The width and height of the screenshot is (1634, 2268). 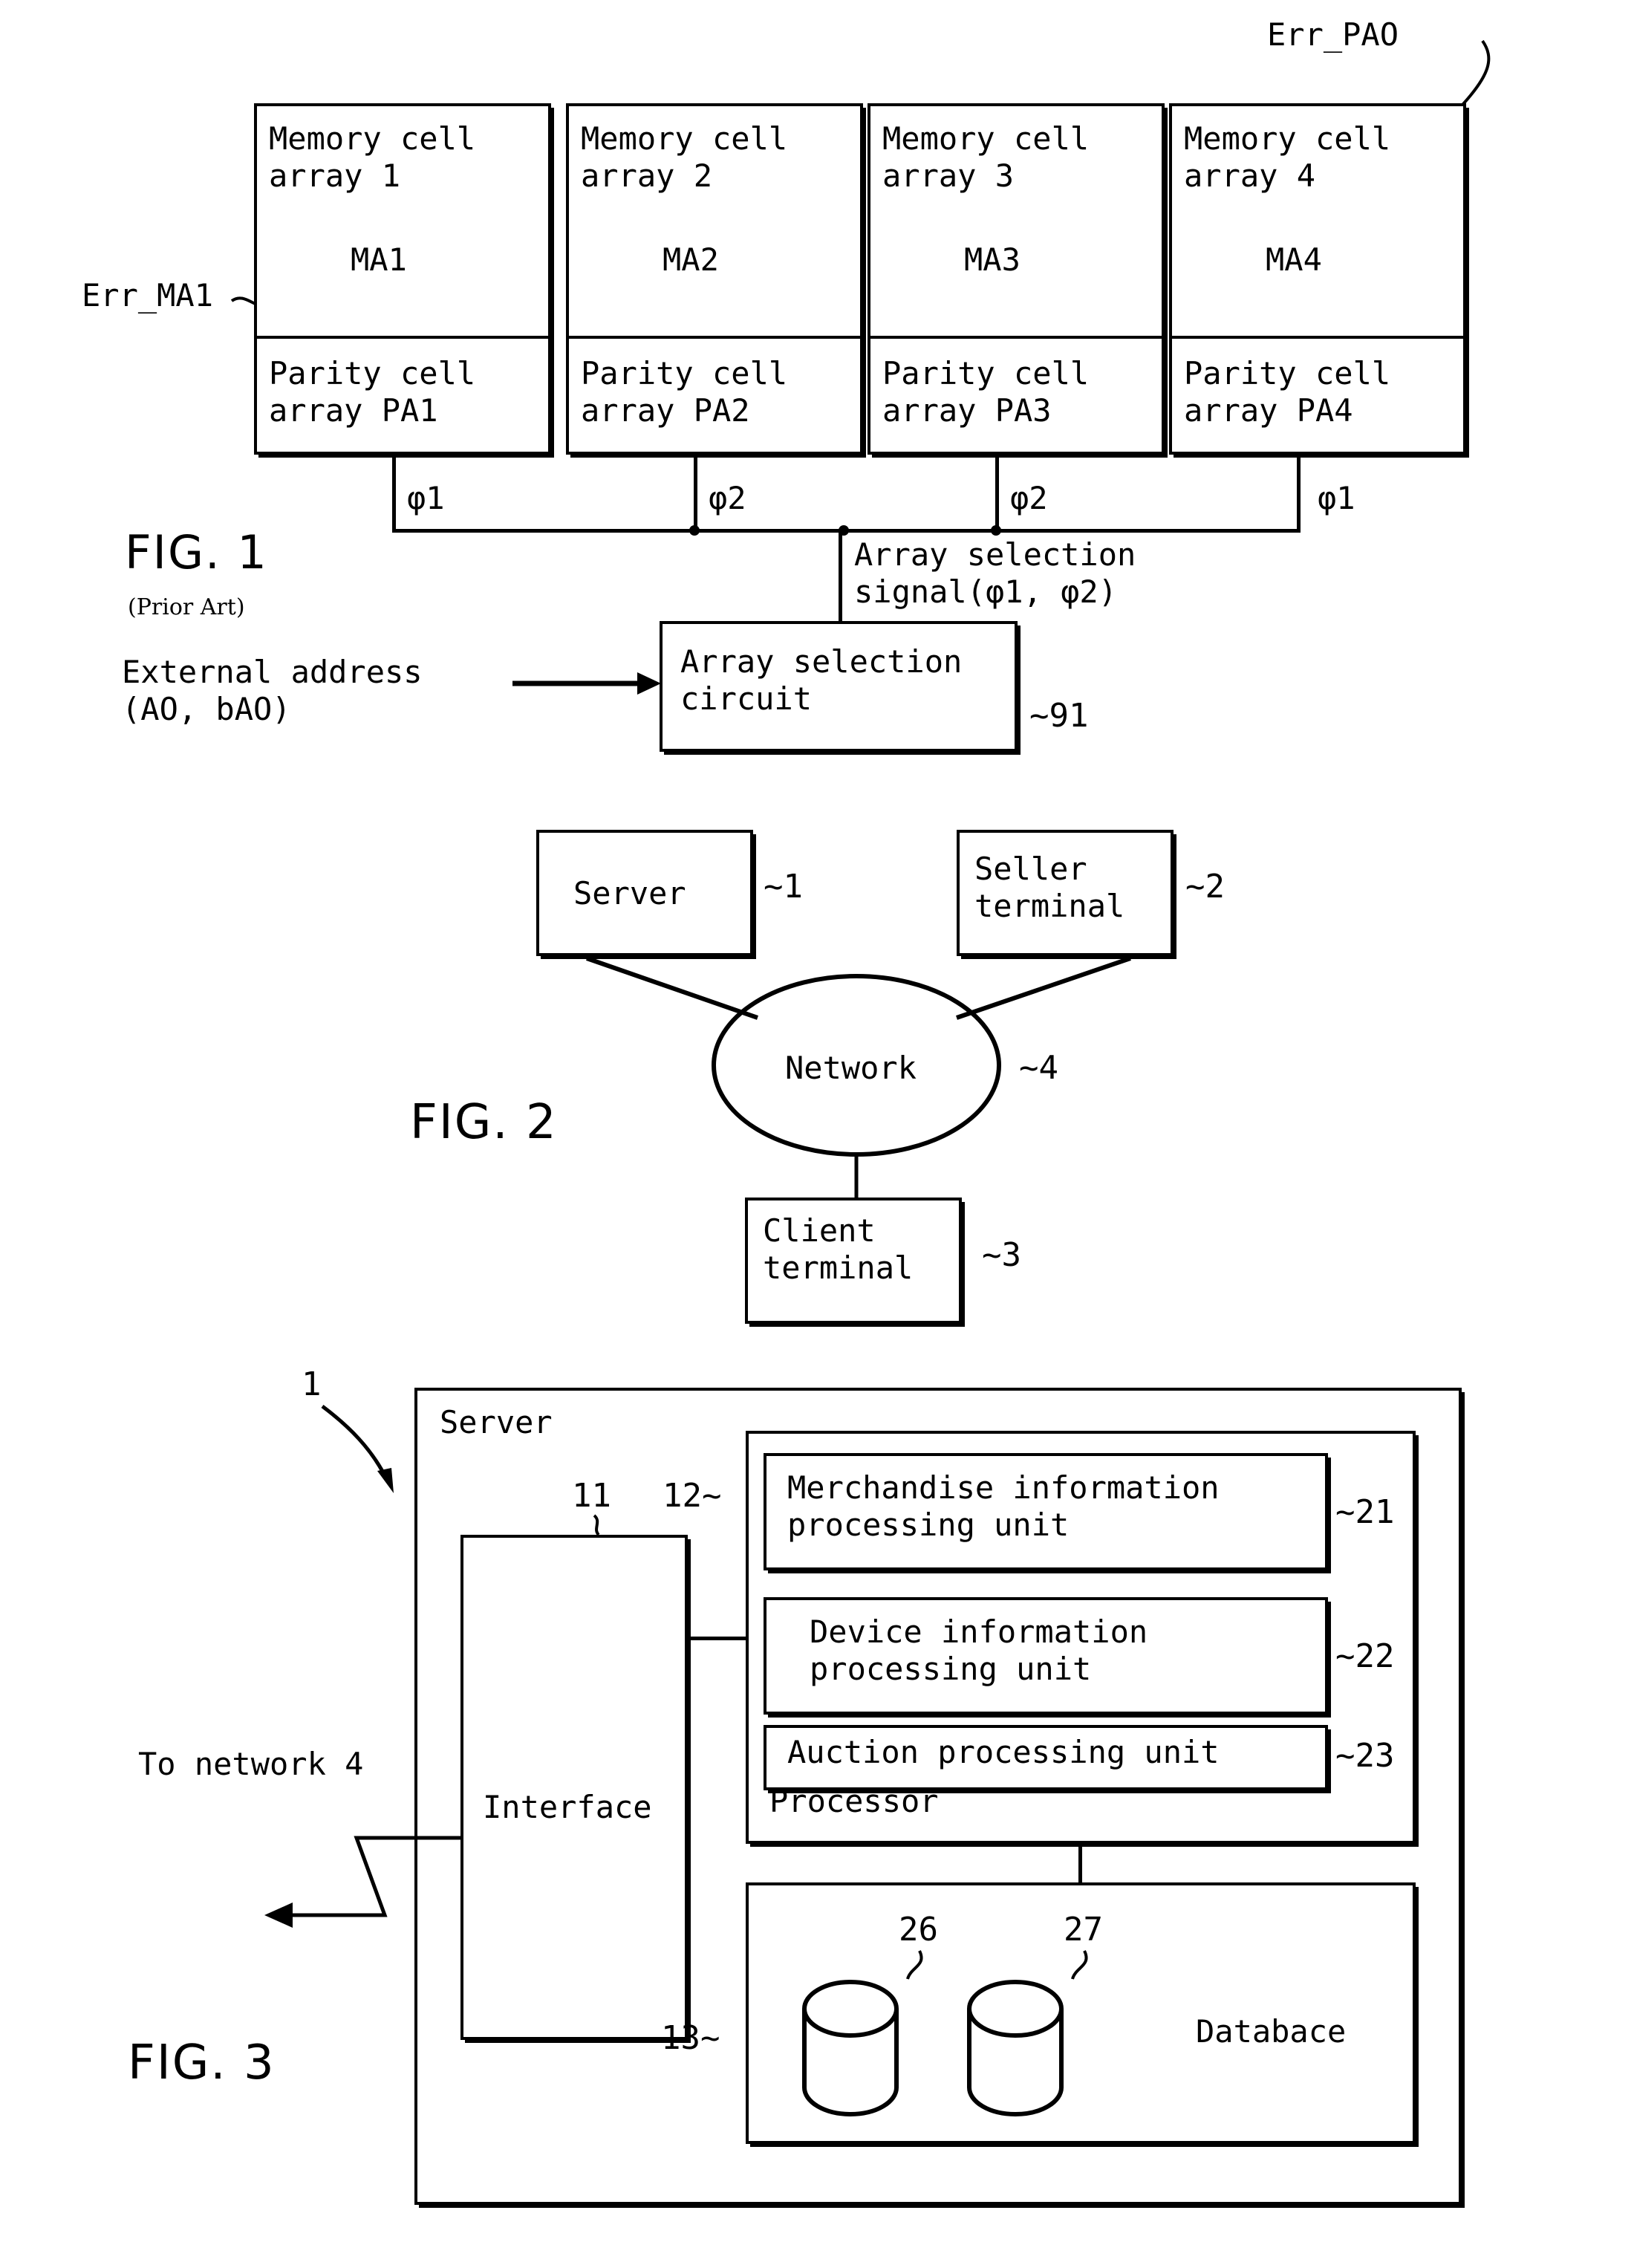 What do you see at coordinates (1079, 1965) in the screenshot?
I see `fig3-db-cylinder-27-leader-line` at bounding box center [1079, 1965].